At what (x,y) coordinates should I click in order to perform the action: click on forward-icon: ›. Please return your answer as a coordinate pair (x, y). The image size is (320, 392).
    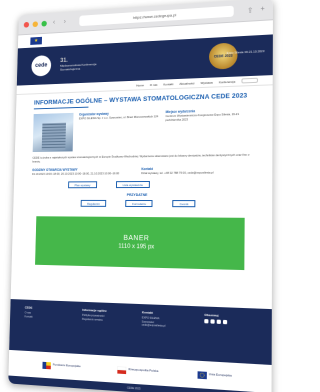
    Looking at the image, I should click on (64, 21).